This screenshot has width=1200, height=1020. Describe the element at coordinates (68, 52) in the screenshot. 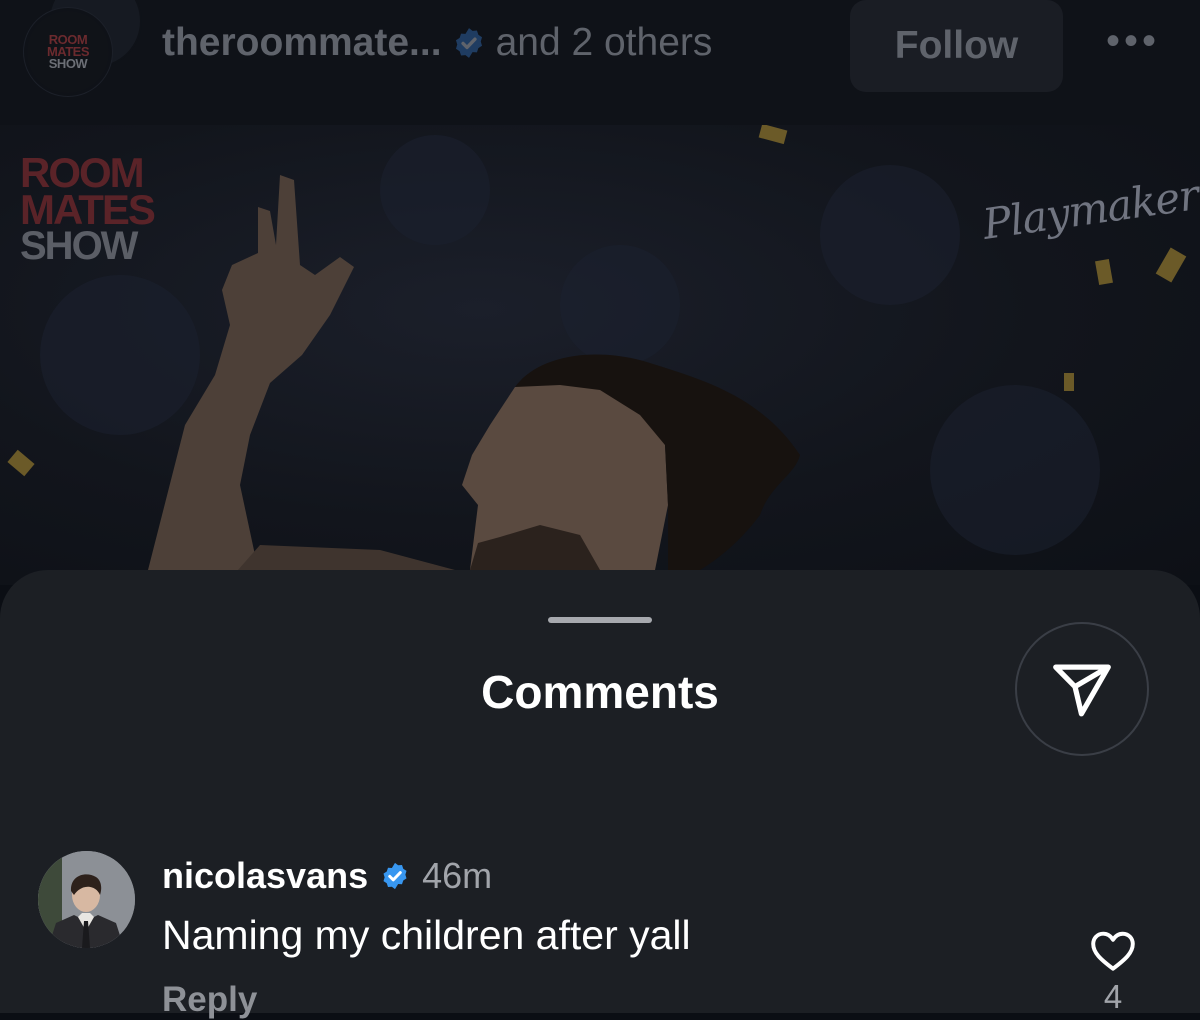

I see `collab-avatar-primary: ROOM MATES SHOW` at that location.